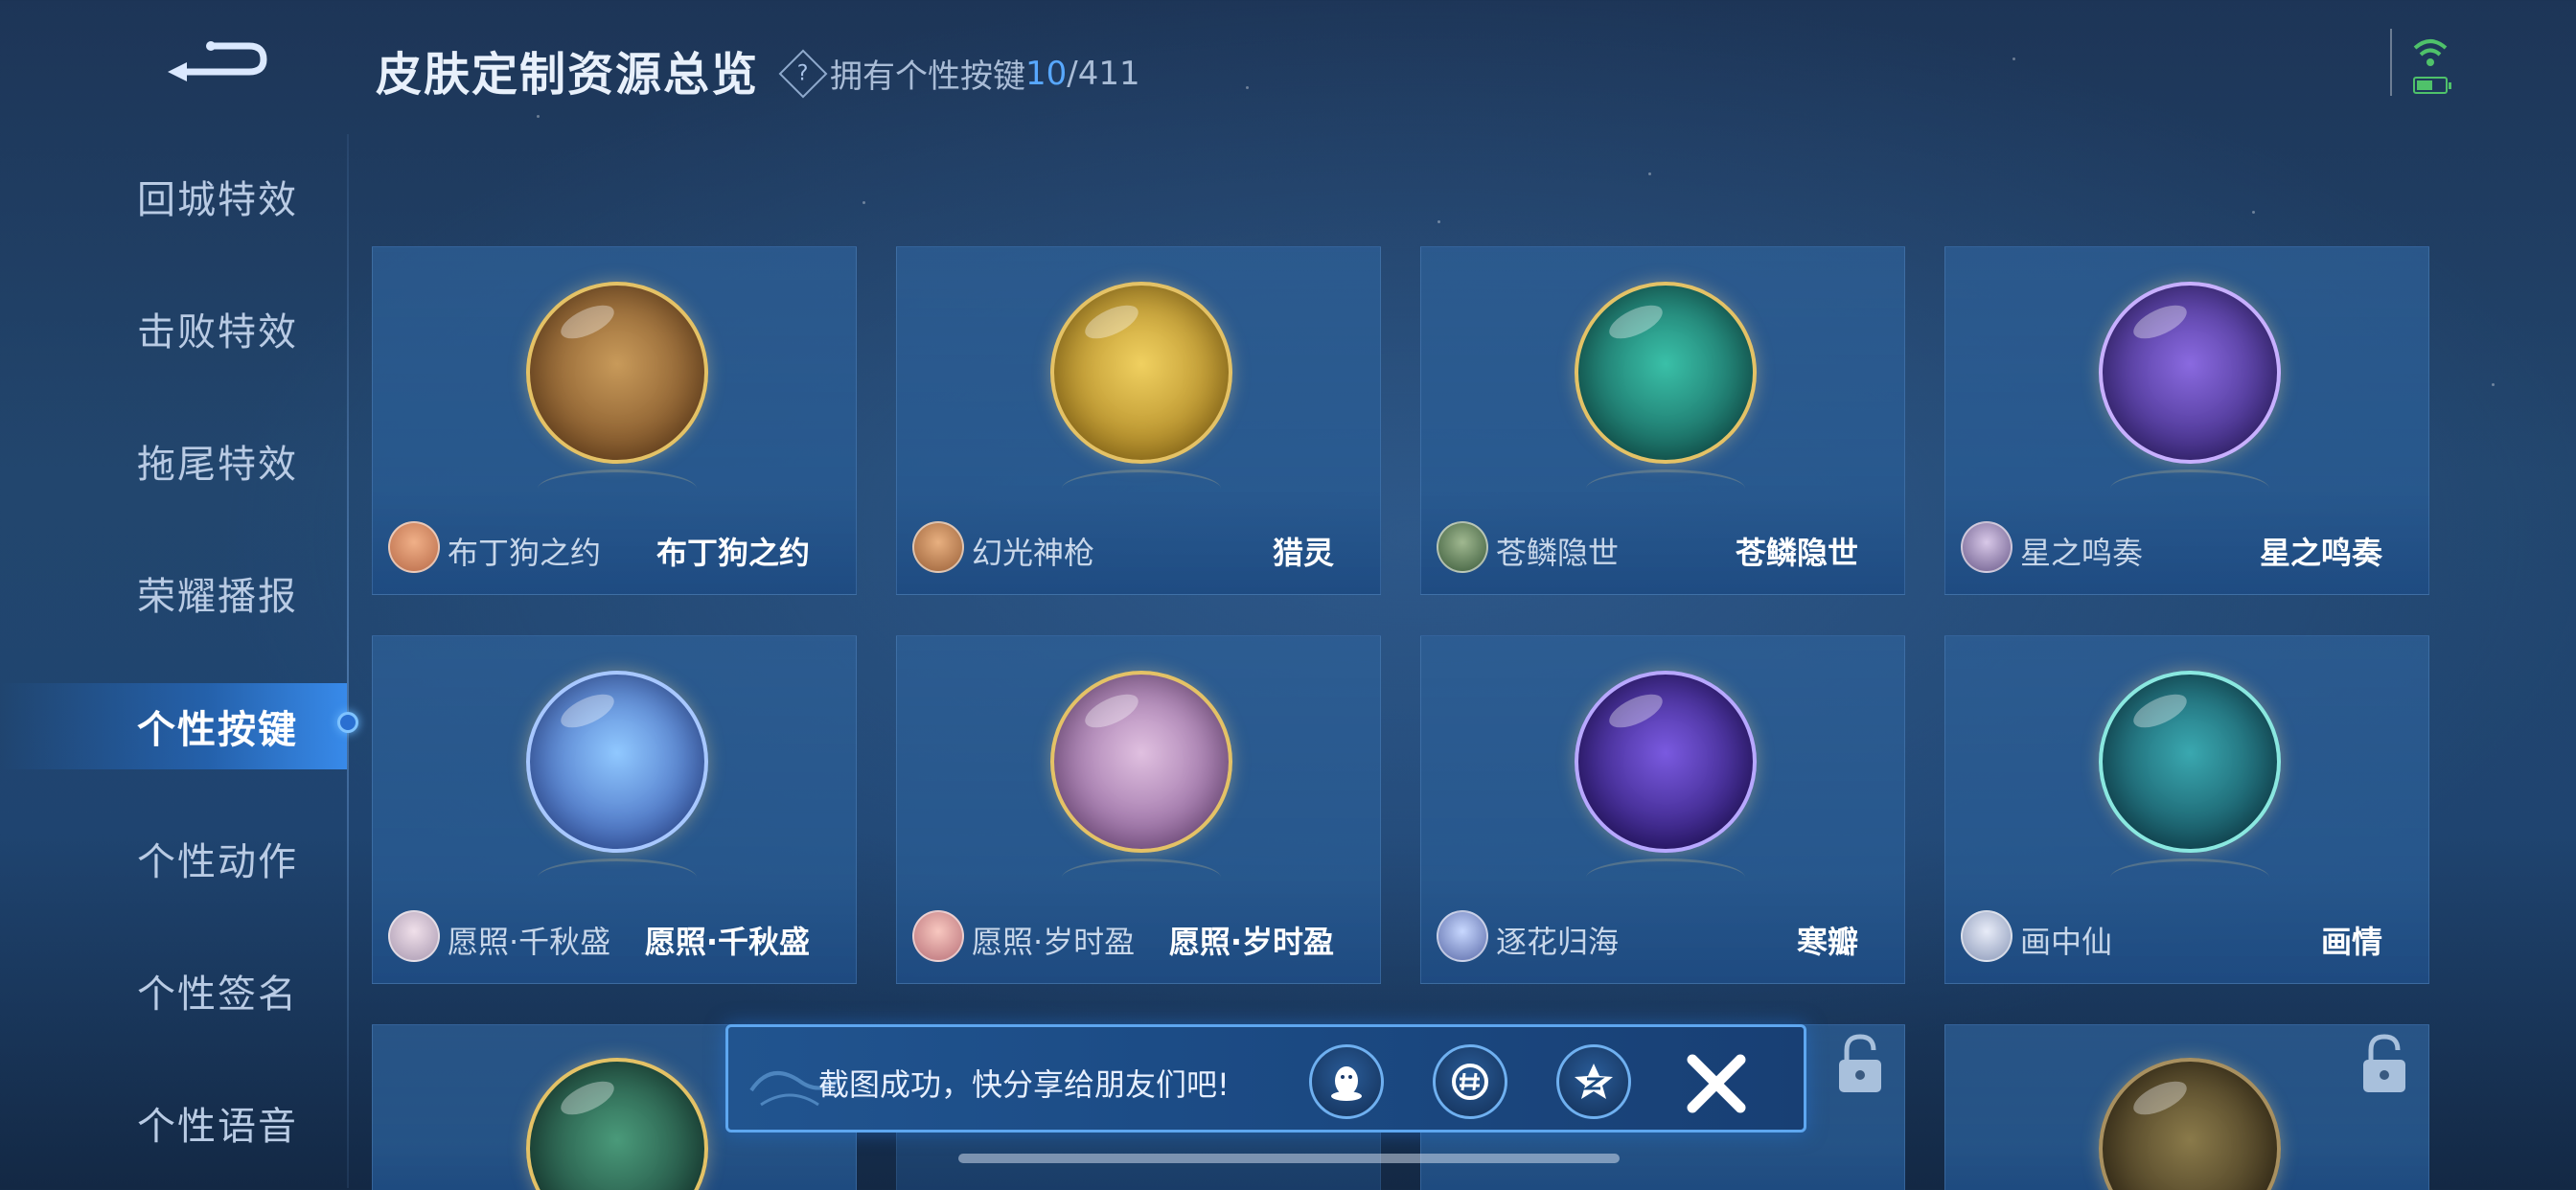 This screenshot has height=1190, width=2576. Describe the element at coordinates (2432, 86) in the screenshot. I see `battery-icon` at that location.